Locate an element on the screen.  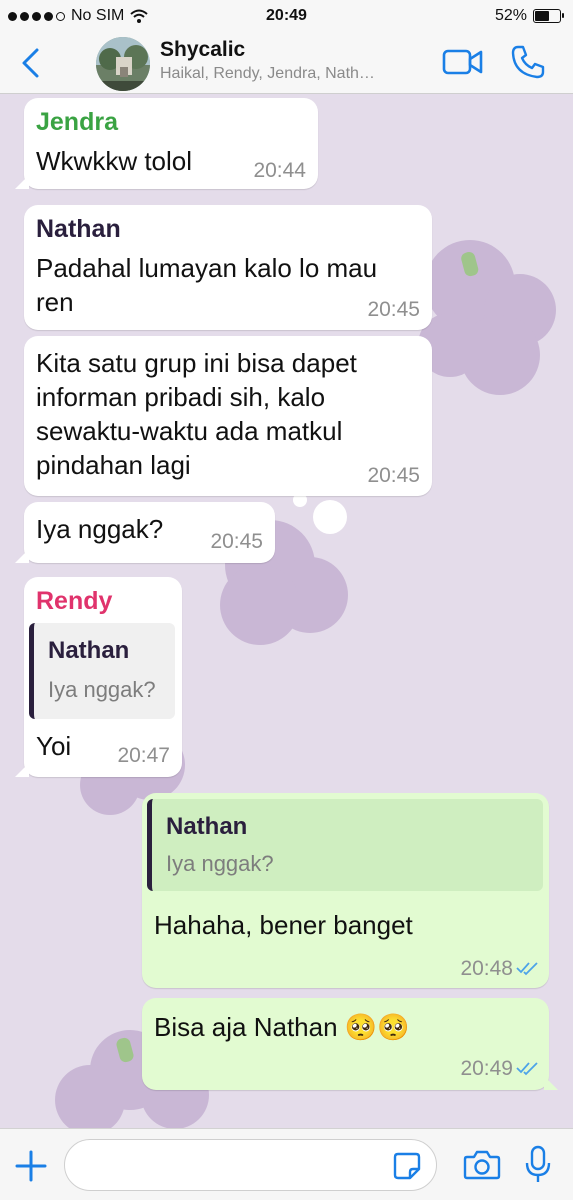
chat-title: Shycalic is located at coordinates (202, 50).